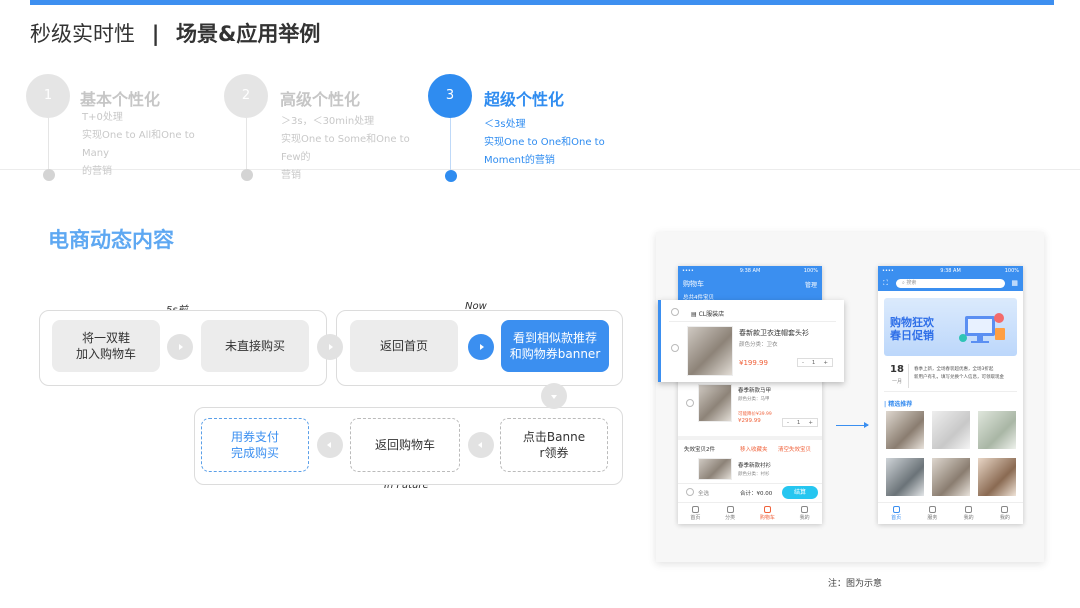 This screenshot has height=608, width=1080. Describe the element at coordinates (959, 373) in the screenshot. I see `notice-list: 春季上新，全场春装超优惠，全场3折起 新用户有礼，填写兑换个人信息，可领取现金` at that location.